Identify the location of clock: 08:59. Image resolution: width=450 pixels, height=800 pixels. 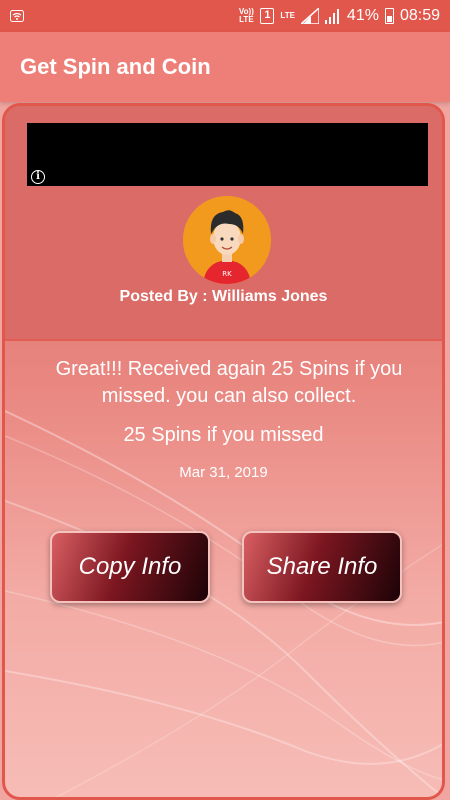
(419, 15).